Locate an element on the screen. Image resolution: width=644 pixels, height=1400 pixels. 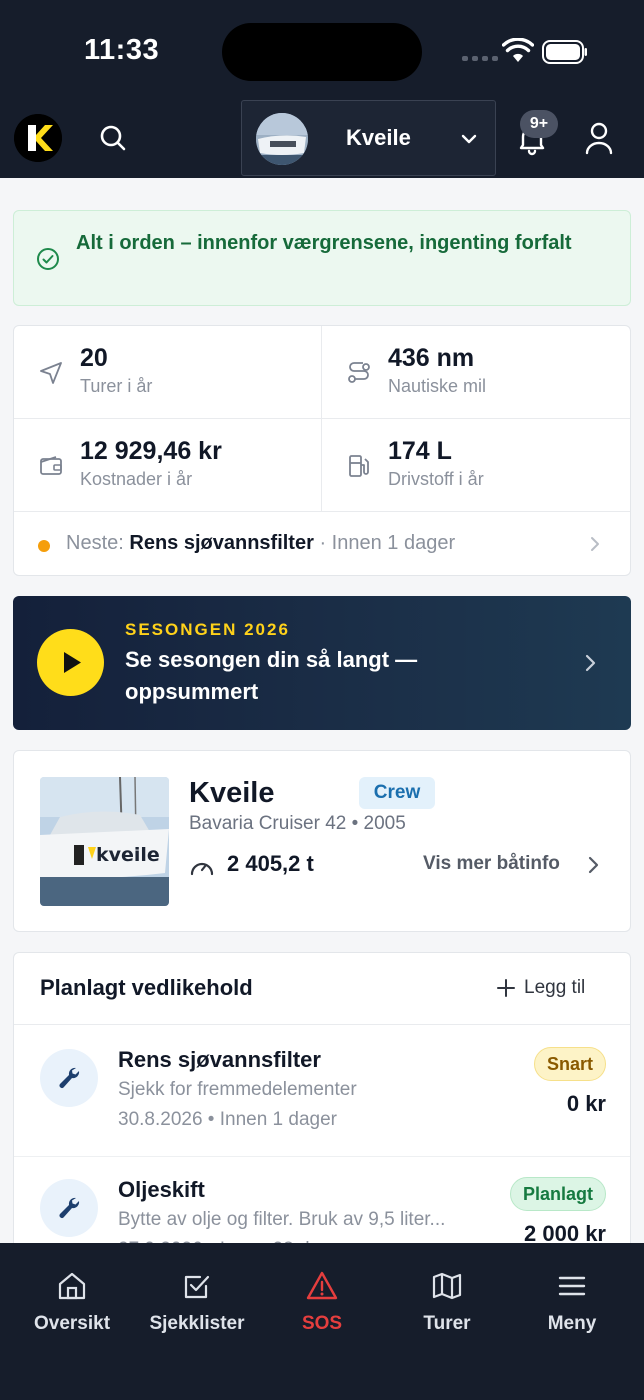
bottom-navigation: Oversikt Sjekklister SOS Turer Meny is located at coordinates (322, 1321).